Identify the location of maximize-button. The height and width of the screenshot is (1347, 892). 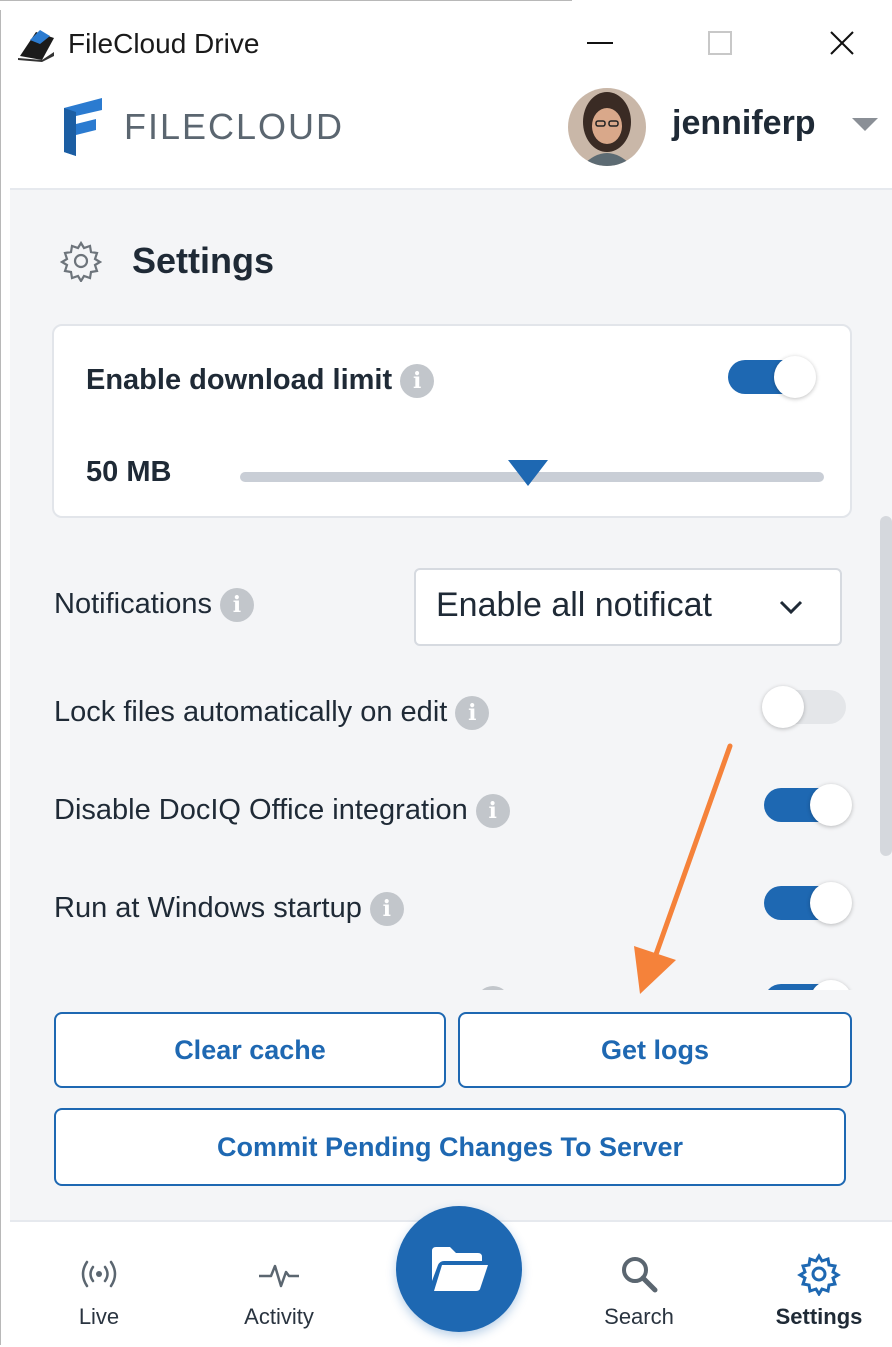
(720, 43).